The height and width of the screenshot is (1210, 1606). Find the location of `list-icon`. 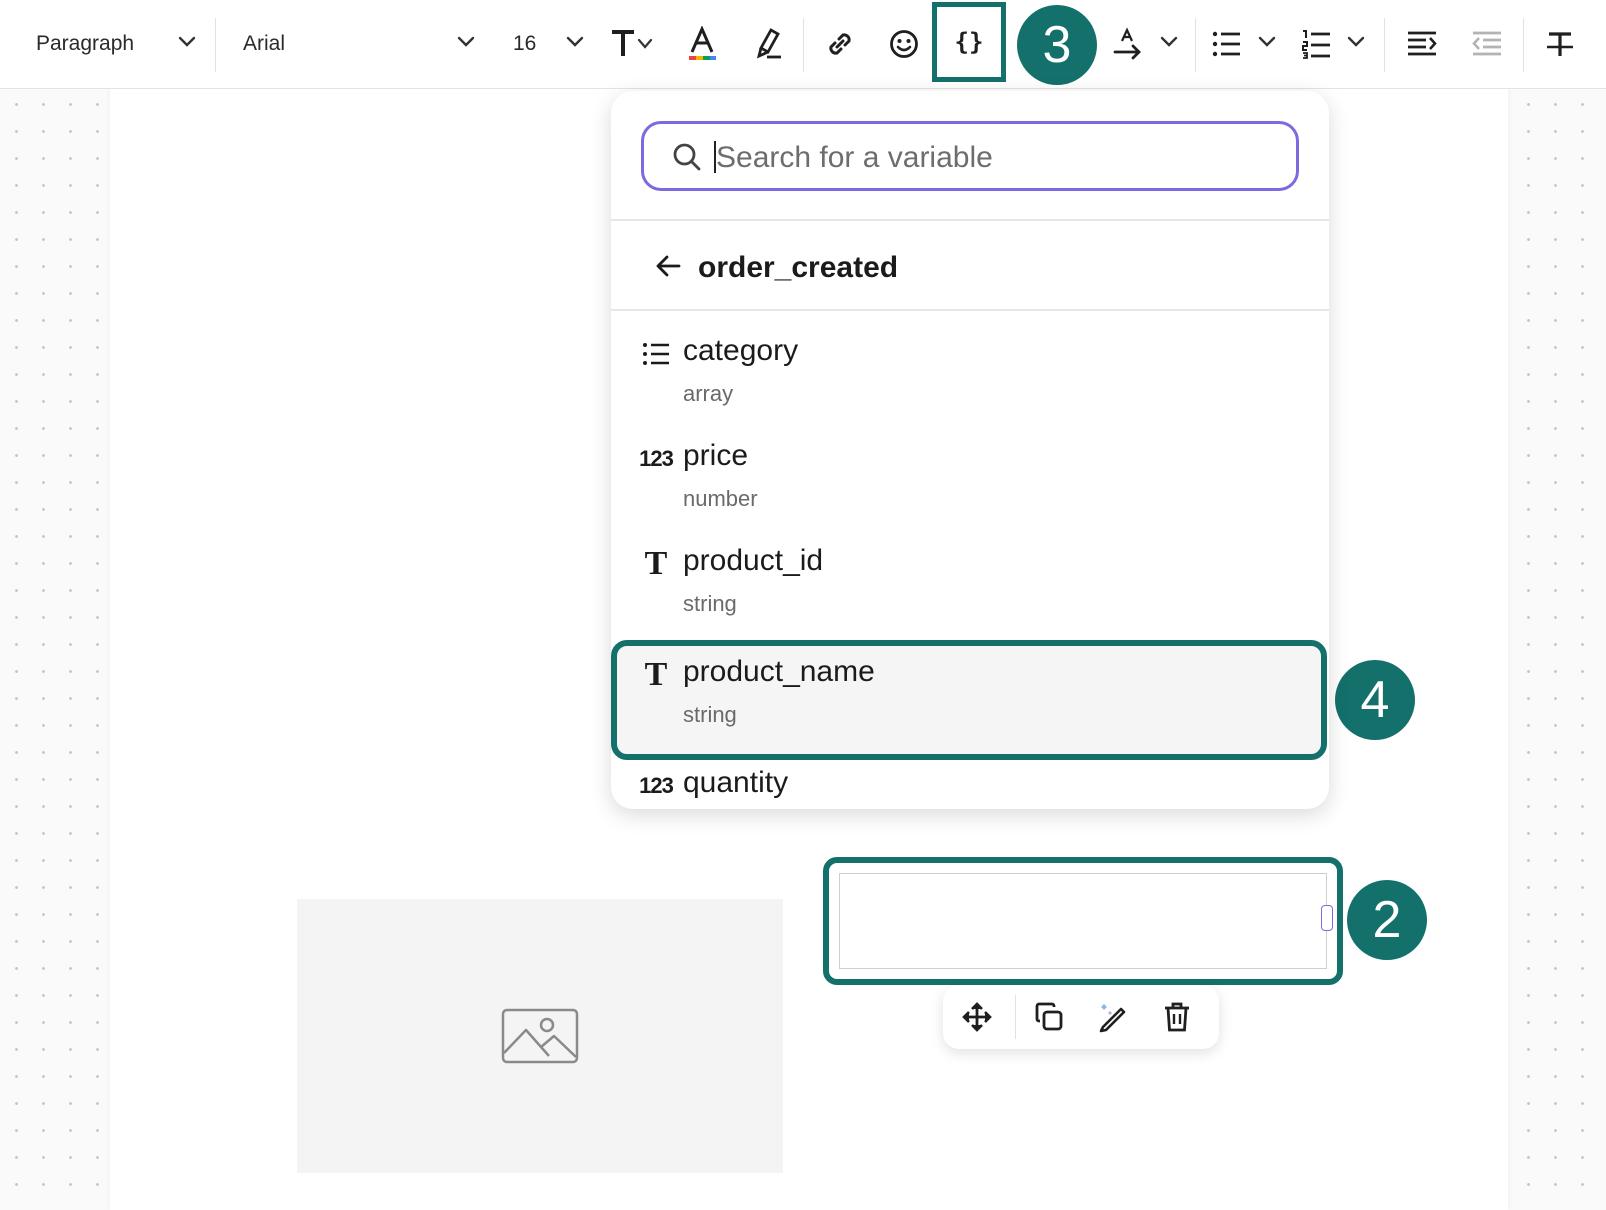

list-icon is located at coordinates (656, 354).